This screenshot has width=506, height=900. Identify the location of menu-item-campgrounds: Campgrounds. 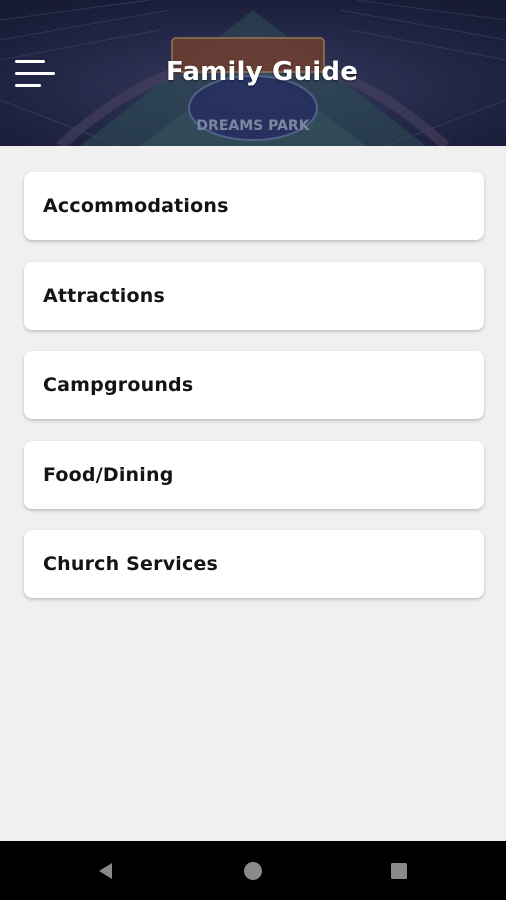
(254, 385).